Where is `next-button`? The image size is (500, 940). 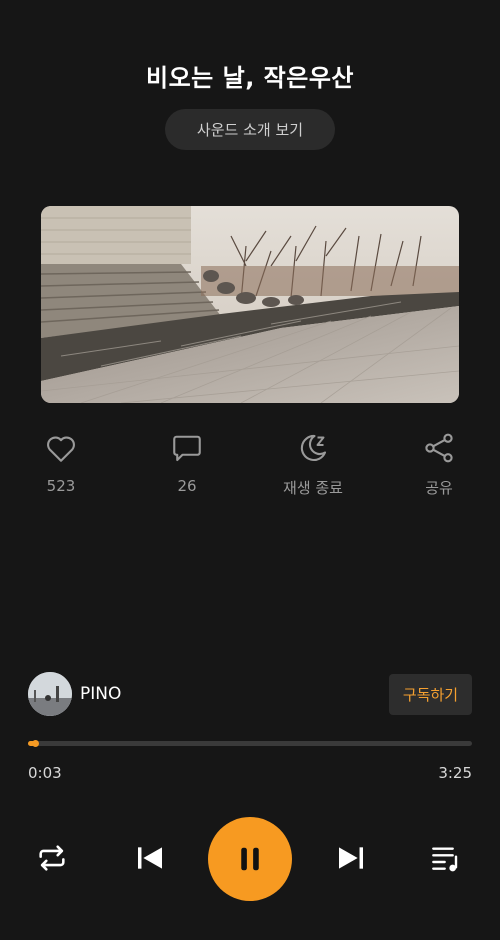 next-button is located at coordinates (351, 860).